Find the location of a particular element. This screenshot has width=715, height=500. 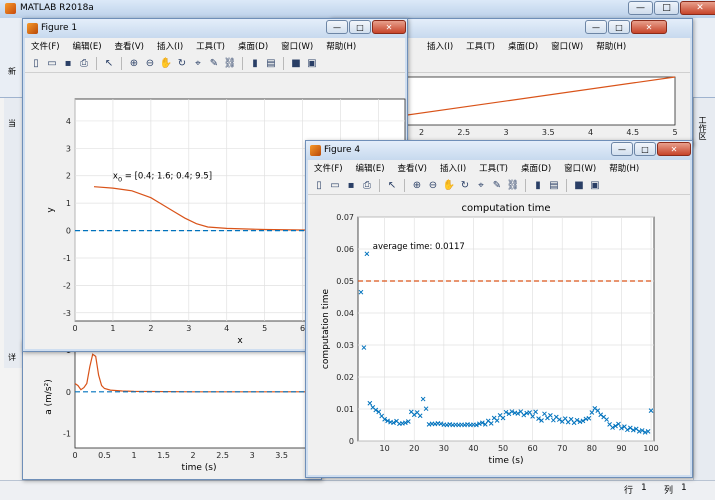

x-axis-label: x is located at coordinates (240, 341).